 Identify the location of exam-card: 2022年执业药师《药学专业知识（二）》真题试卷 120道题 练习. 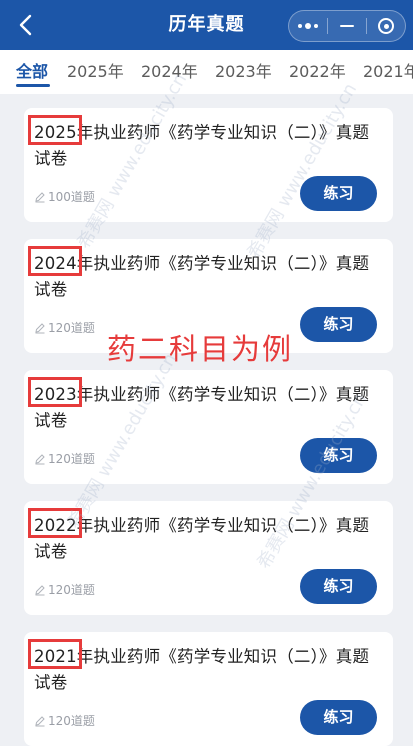
(208, 558).